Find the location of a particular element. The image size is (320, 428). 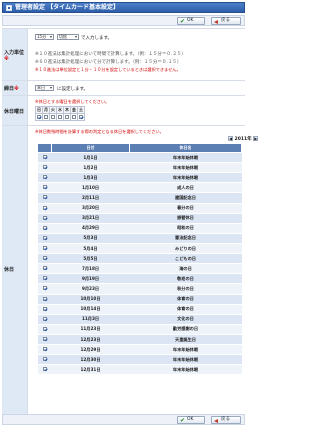

holiday-table-row: 1月3日 年末年始休暇 is located at coordinates (139, 178).